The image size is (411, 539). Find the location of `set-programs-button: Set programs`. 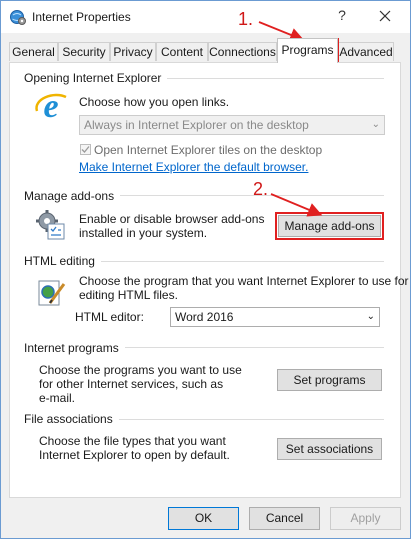

set-programs-button: Set programs is located at coordinates (329, 380).